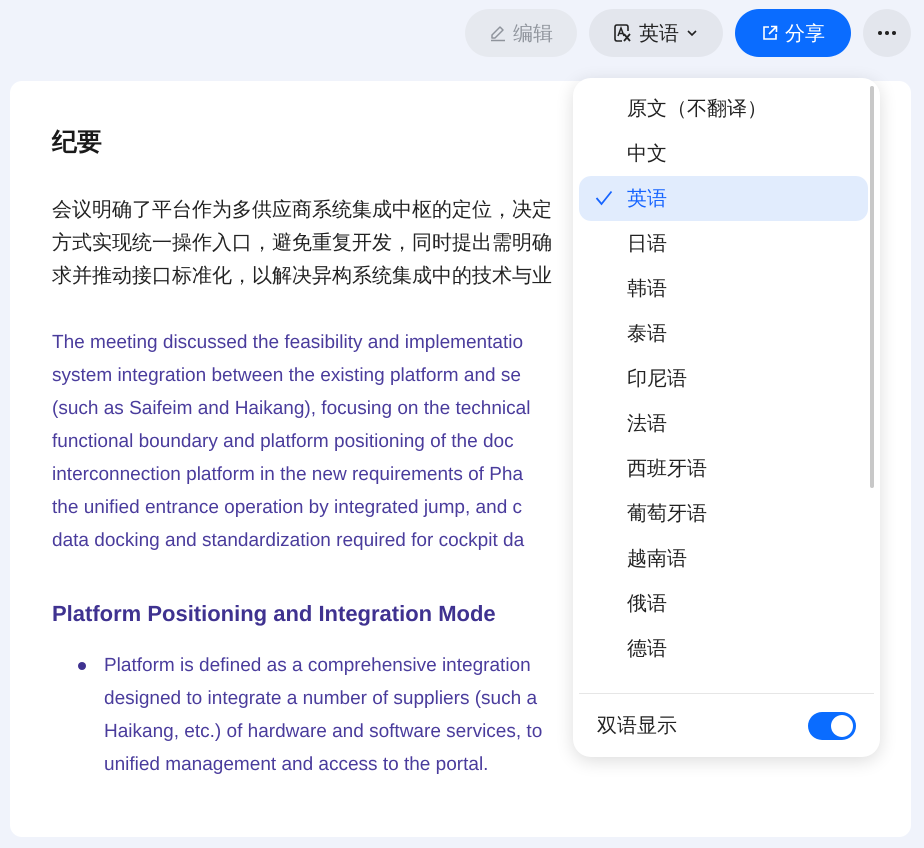  Describe the element at coordinates (723, 513) in the screenshot. I see `language-option: 葡萄牙语` at that location.